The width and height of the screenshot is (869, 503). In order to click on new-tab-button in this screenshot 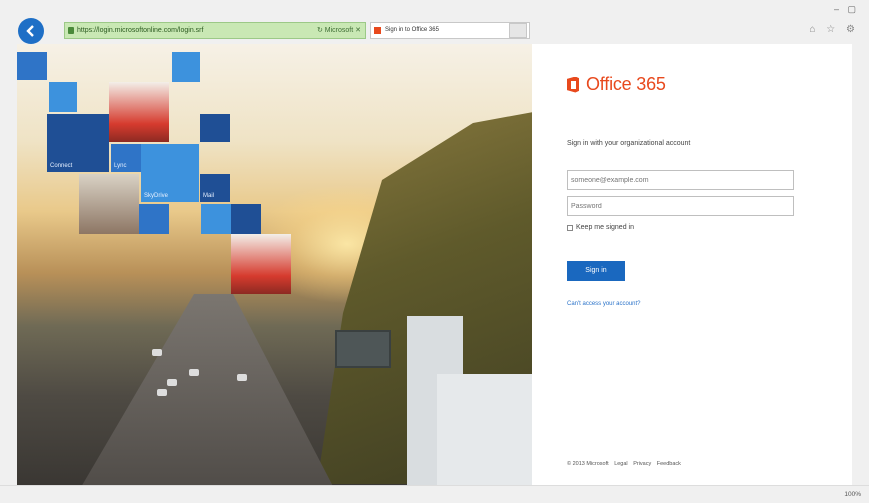, I will do `click(518, 30)`.